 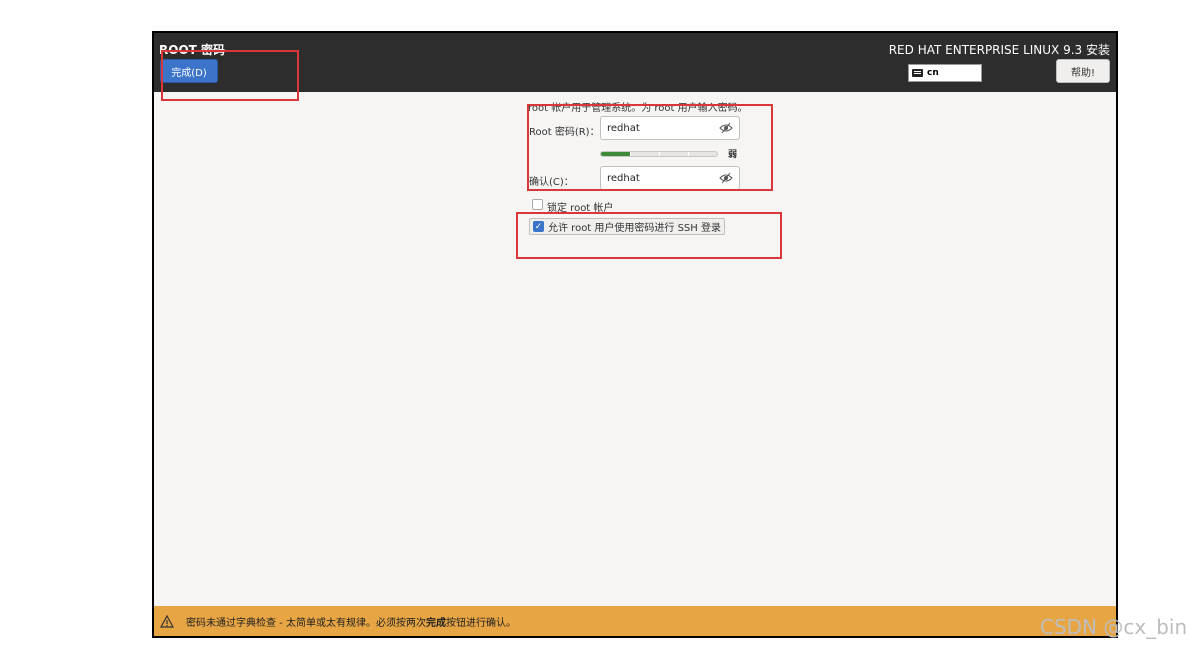 What do you see at coordinates (650, 147) in the screenshot?
I see `annotation-box-password` at bounding box center [650, 147].